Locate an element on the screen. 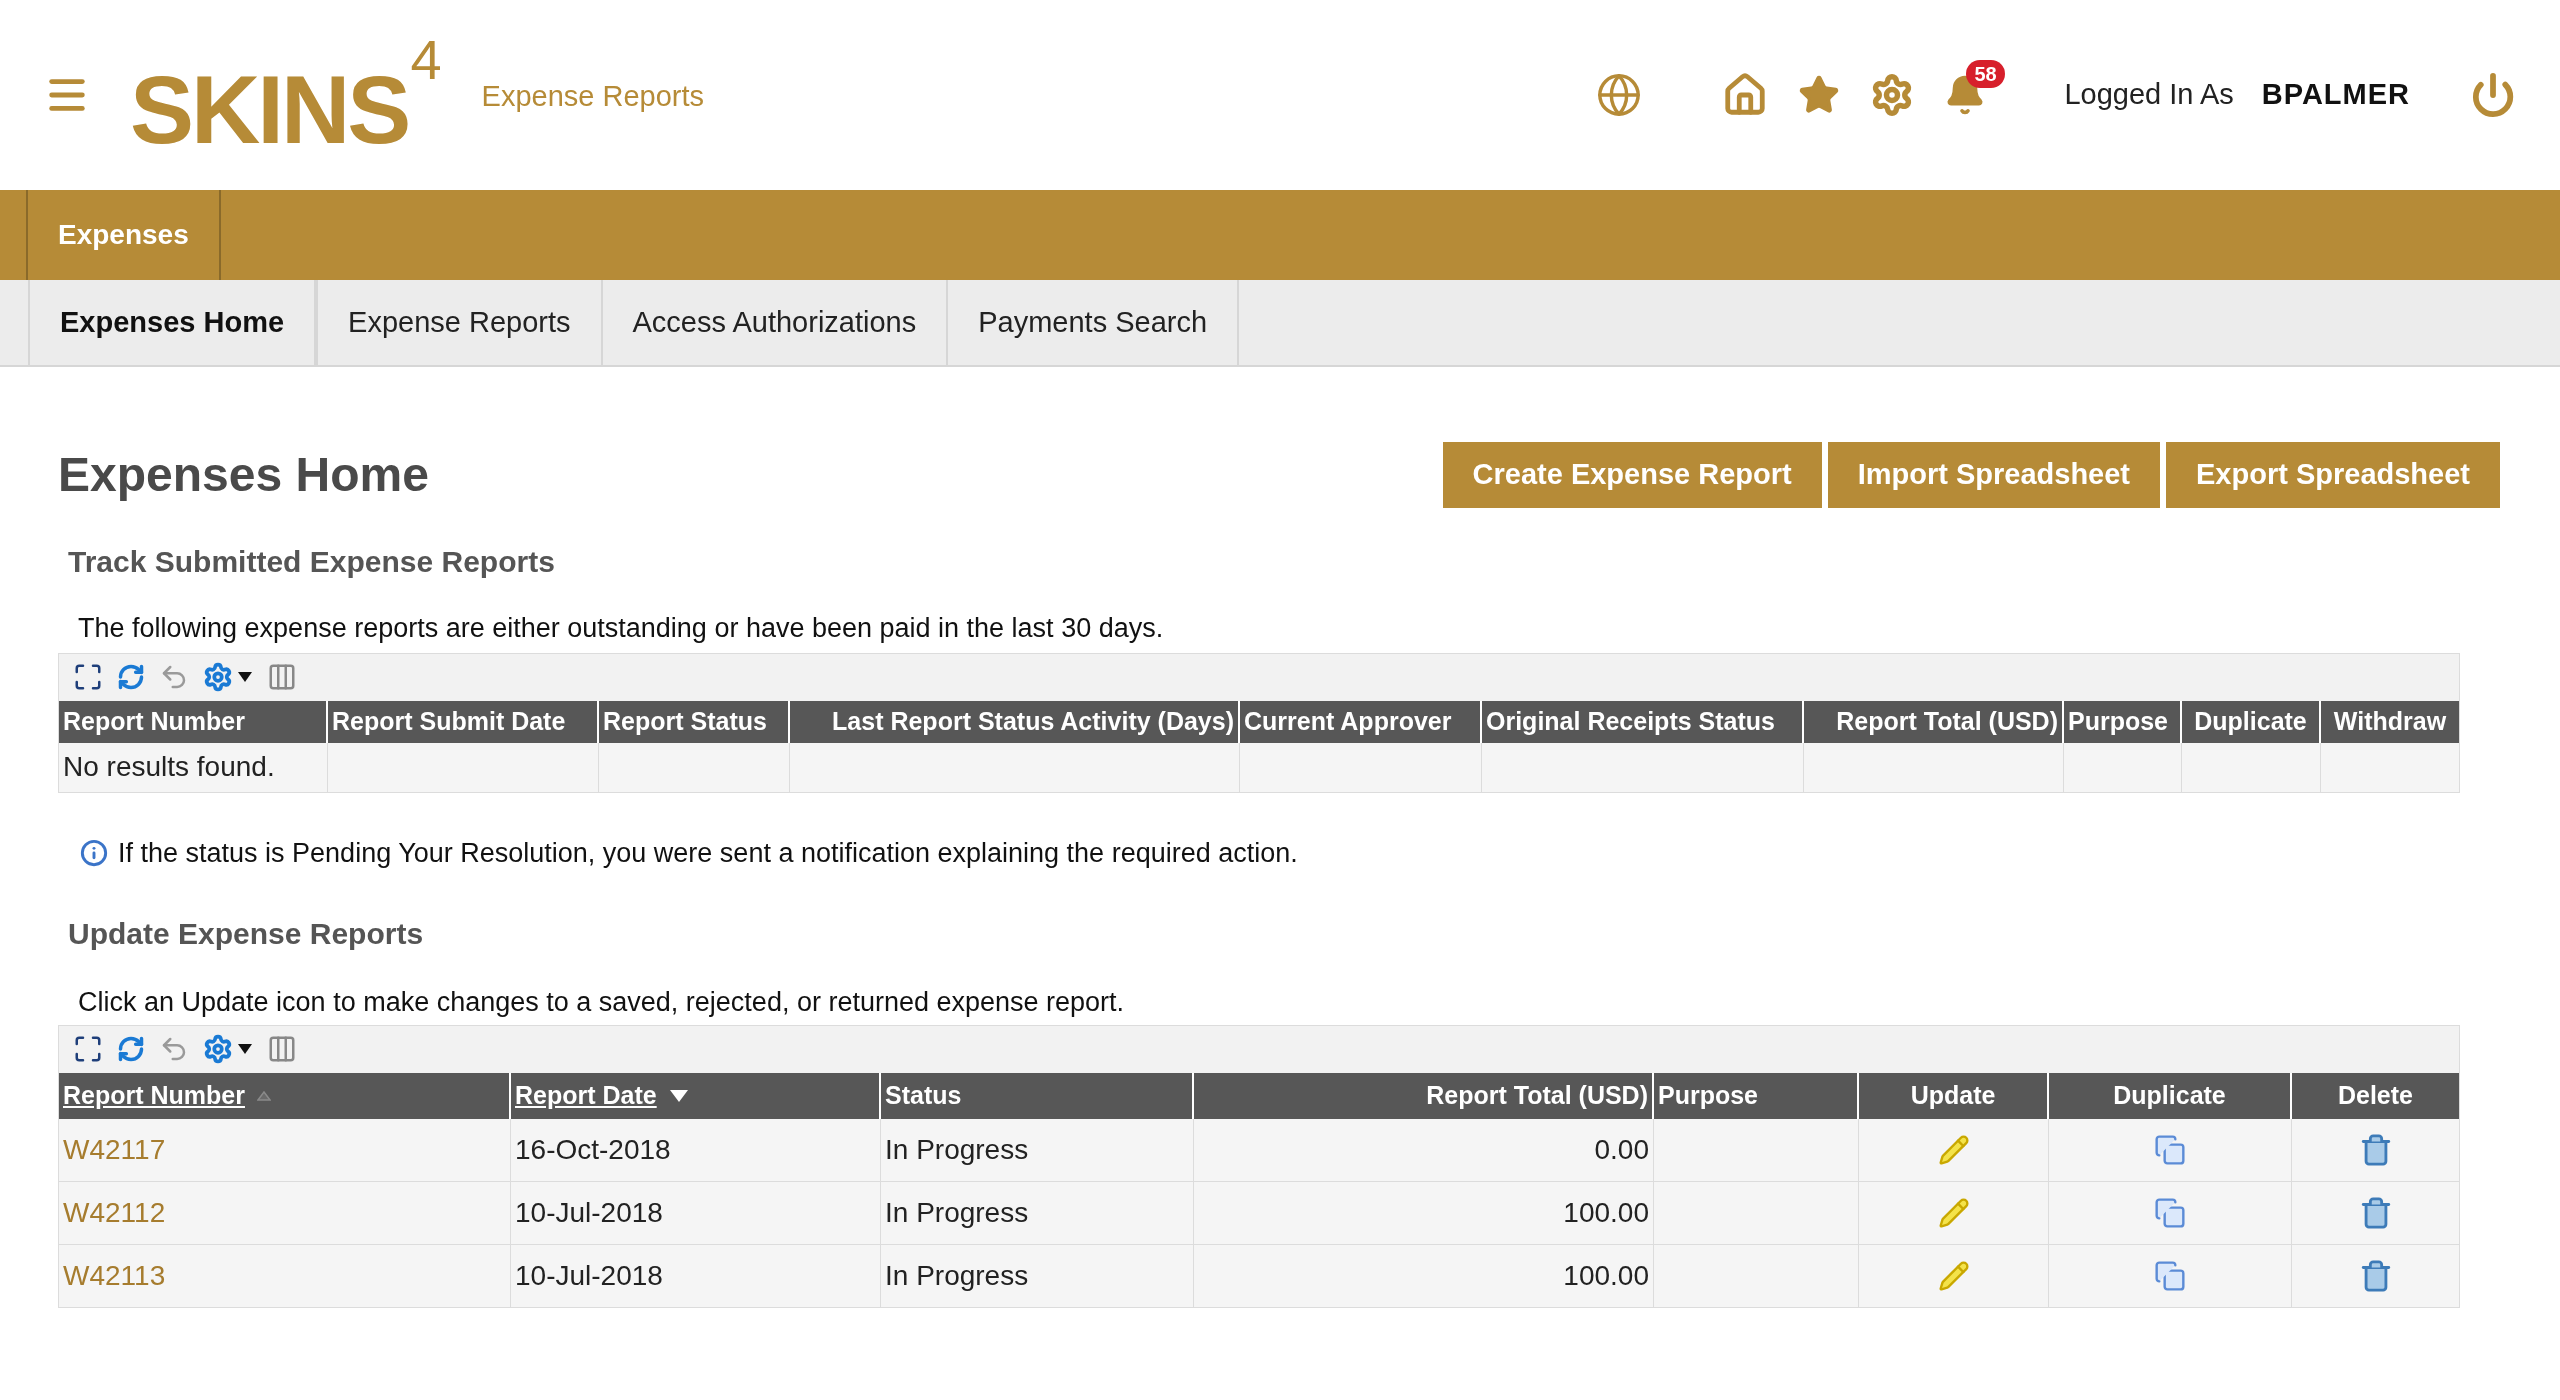 The height and width of the screenshot is (1400, 2560). globe-icon is located at coordinates (1619, 95).